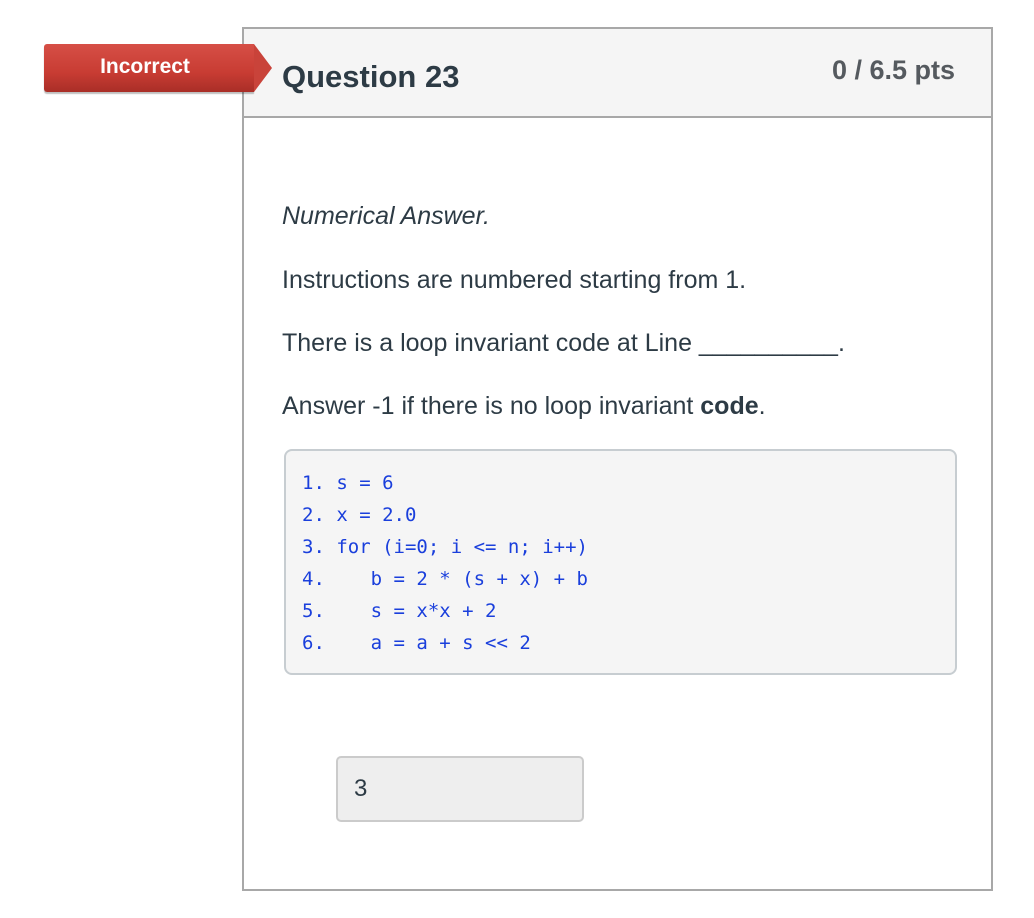 The image size is (1034, 918). I want to click on code-line: 3. for (i=0; i <= n; i++), so click(445, 547).